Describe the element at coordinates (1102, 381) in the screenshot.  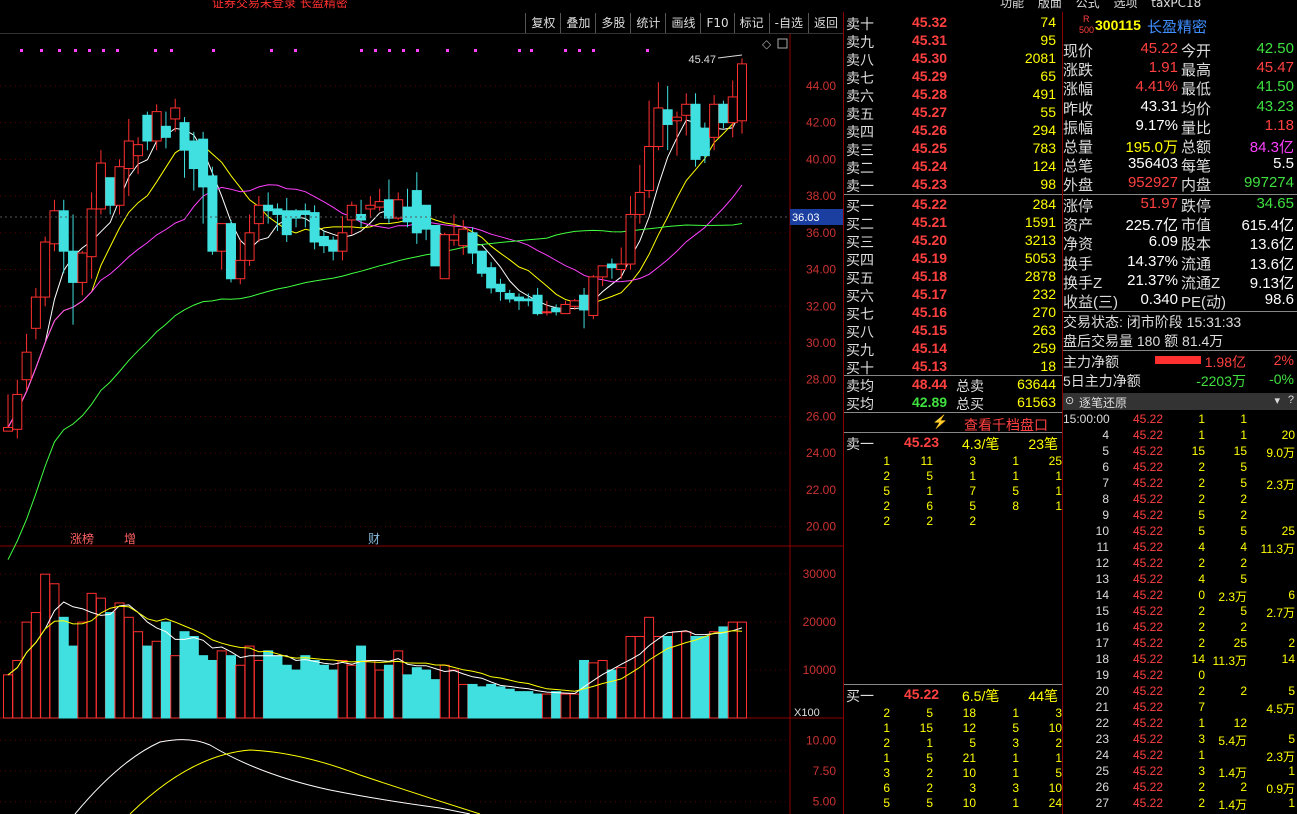
I see `main-flow5-label: 5日主力净额` at that location.